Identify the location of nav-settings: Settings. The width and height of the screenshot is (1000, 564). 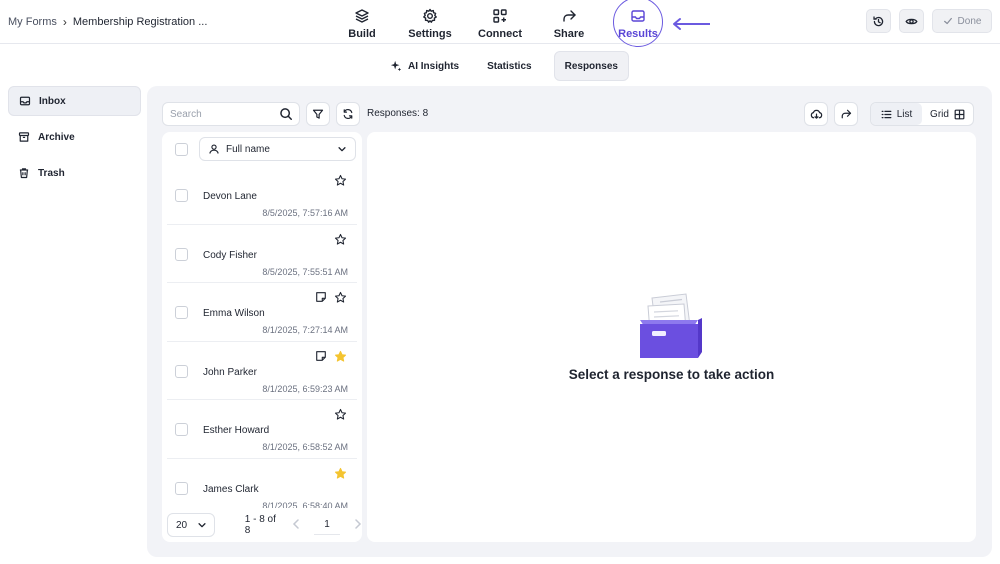
(430, 22).